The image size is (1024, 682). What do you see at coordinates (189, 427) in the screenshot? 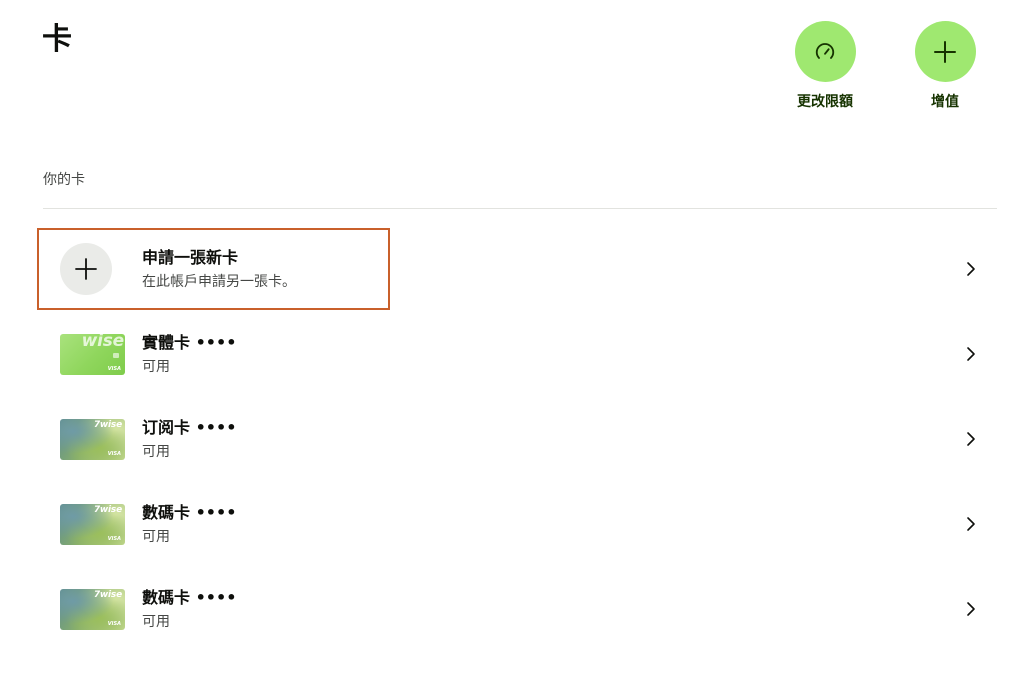
I see `card-name: 订阅卡 ••••` at bounding box center [189, 427].